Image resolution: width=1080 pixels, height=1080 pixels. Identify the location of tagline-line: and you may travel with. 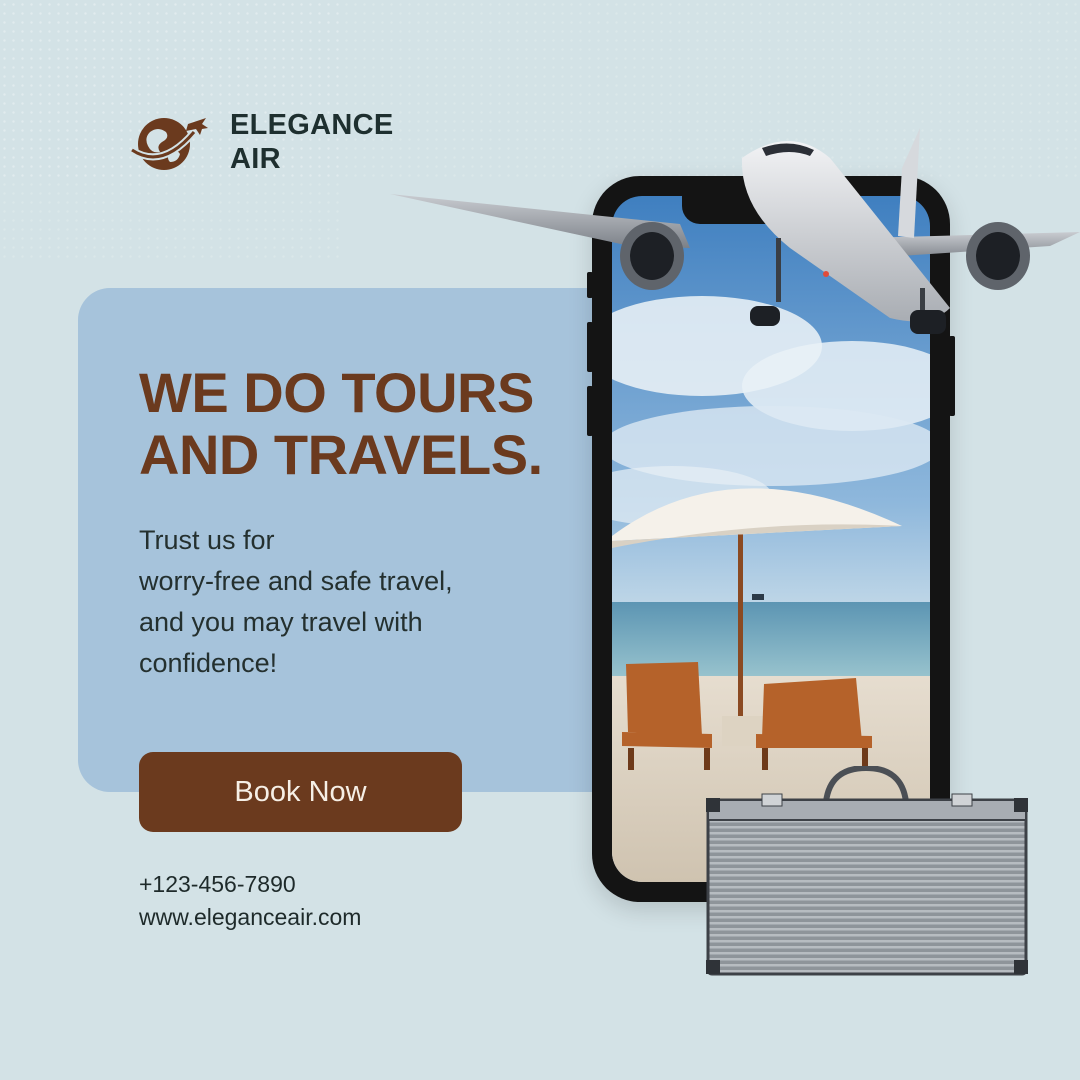
(281, 622).